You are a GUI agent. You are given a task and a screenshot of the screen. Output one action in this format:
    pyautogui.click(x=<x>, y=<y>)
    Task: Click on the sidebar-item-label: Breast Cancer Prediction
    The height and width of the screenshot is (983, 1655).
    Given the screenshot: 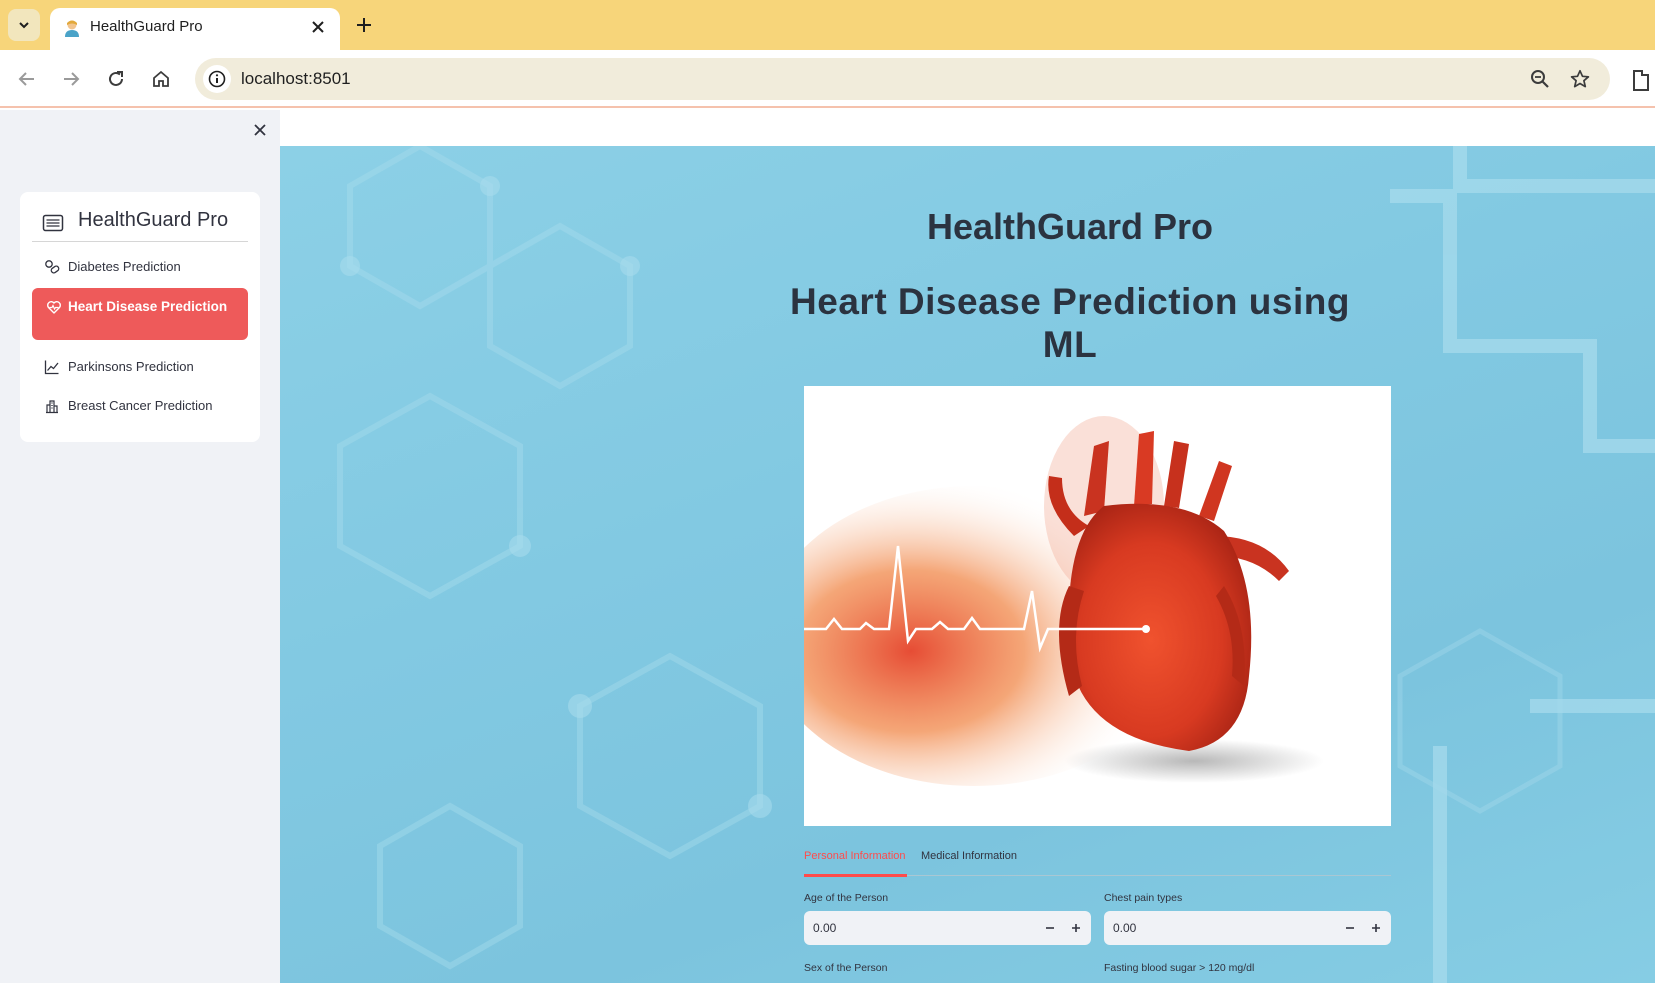 What is the action you would take?
    pyautogui.click(x=140, y=405)
    